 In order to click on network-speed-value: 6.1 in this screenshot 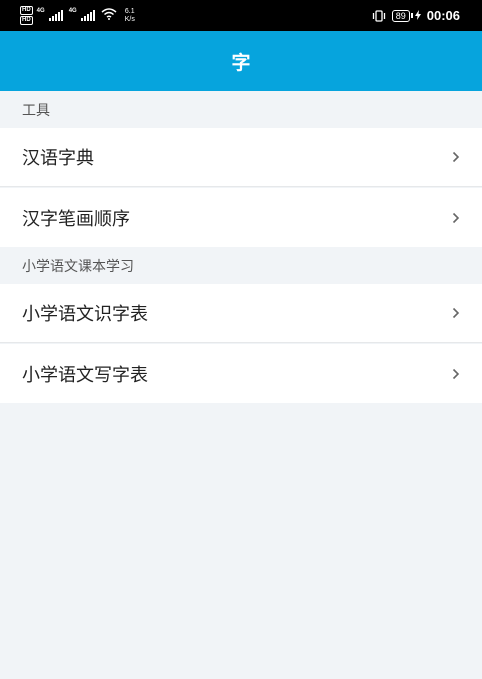, I will do `click(129, 11)`.